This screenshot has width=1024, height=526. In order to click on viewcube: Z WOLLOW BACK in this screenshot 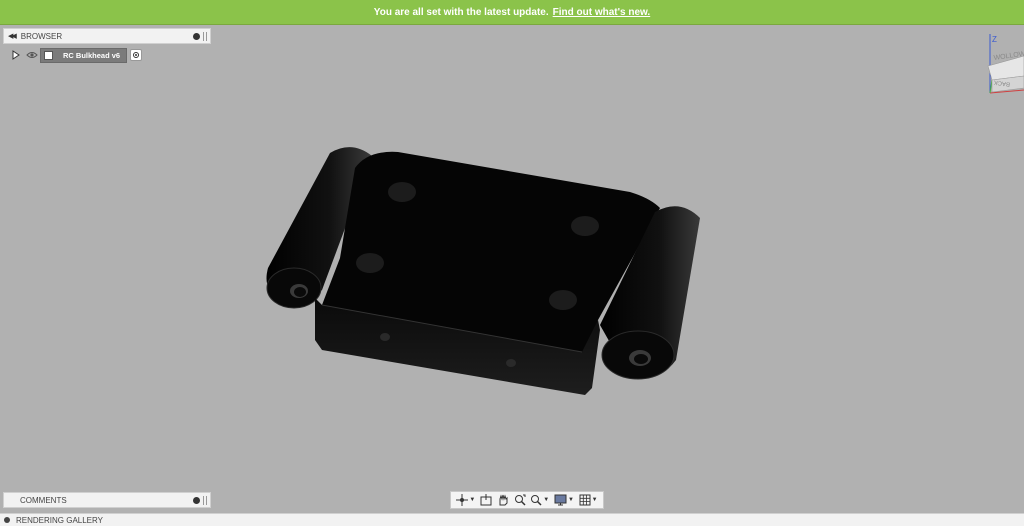, I will do `click(1003, 65)`.